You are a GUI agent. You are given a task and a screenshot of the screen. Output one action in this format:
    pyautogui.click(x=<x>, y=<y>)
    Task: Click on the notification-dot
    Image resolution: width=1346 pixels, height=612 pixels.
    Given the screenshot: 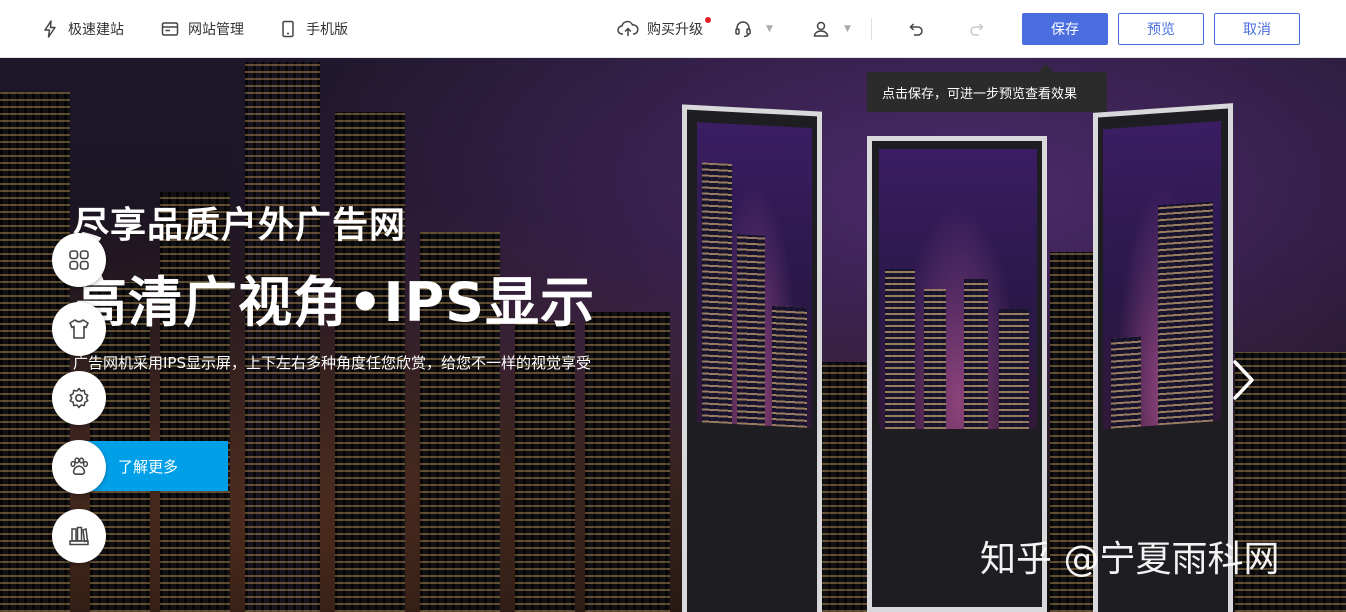 What is the action you would take?
    pyautogui.click(x=708, y=20)
    